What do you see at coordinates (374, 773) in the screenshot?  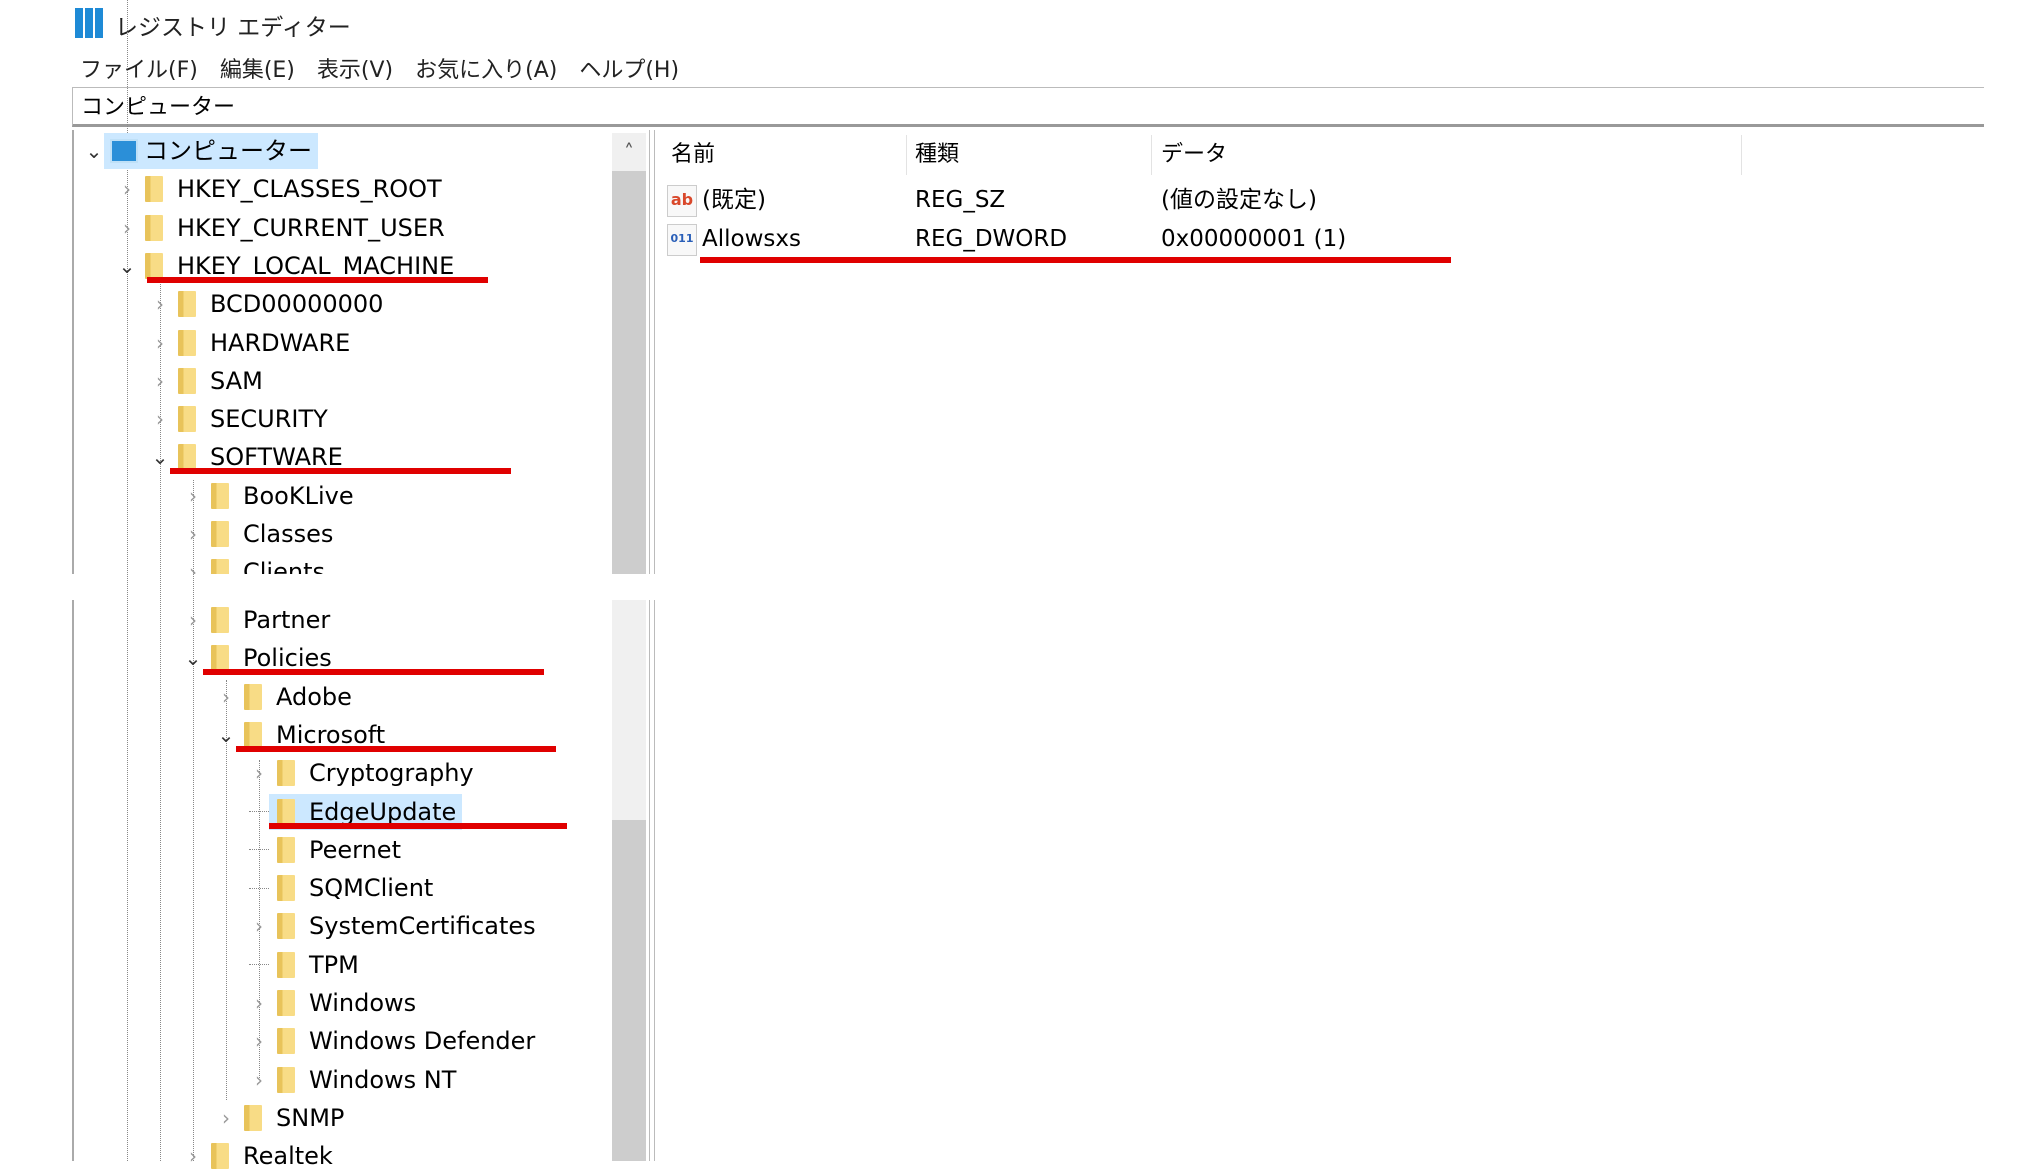 I see `tree-node-label-box: Cryptography` at bounding box center [374, 773].